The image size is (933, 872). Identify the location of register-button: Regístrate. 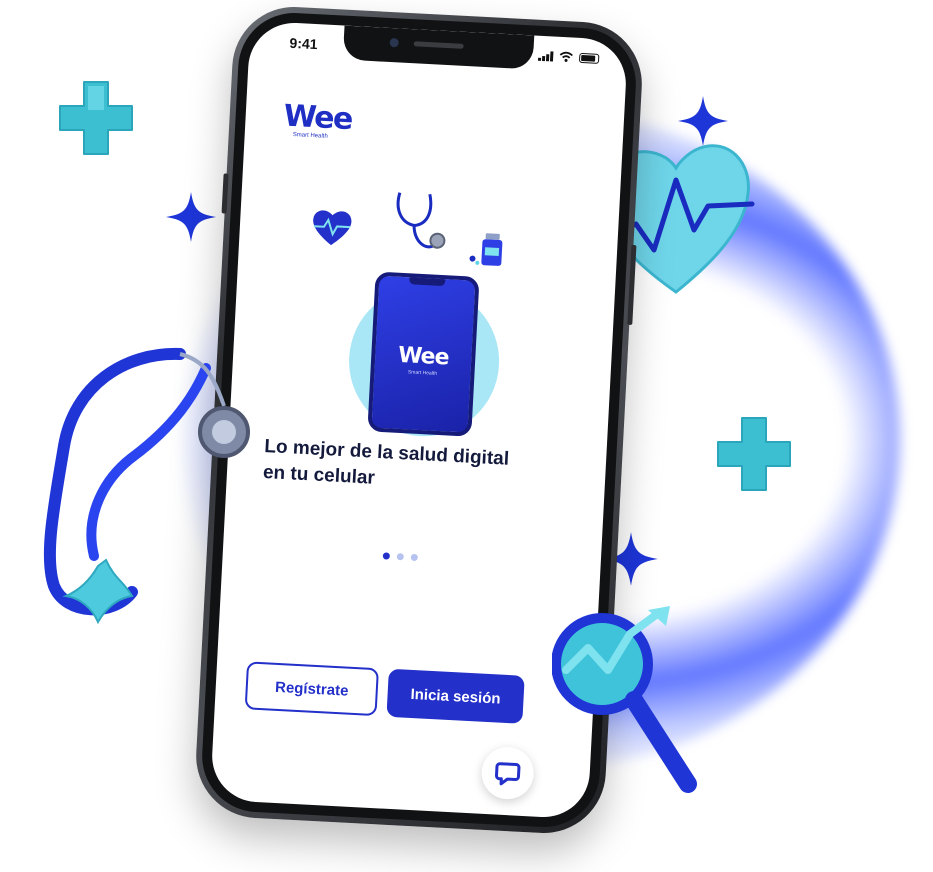
(311, 689).